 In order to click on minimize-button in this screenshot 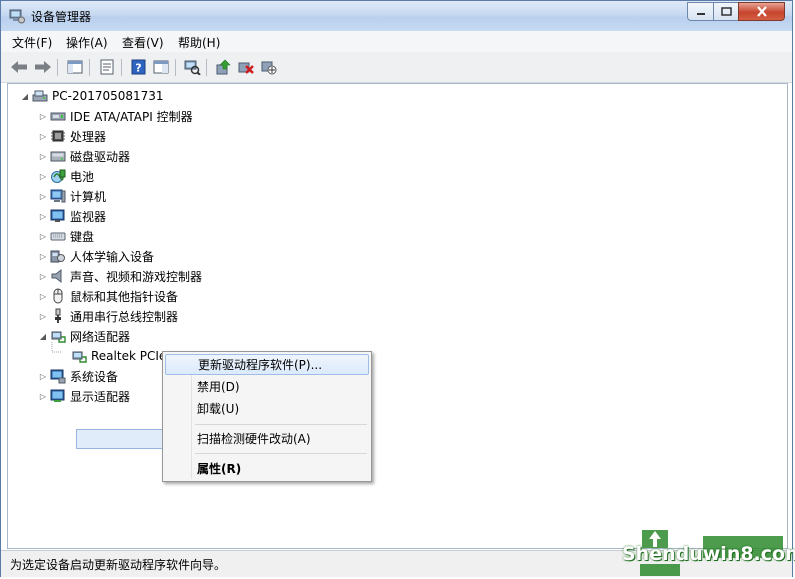, I will do `click(700, 11)`.